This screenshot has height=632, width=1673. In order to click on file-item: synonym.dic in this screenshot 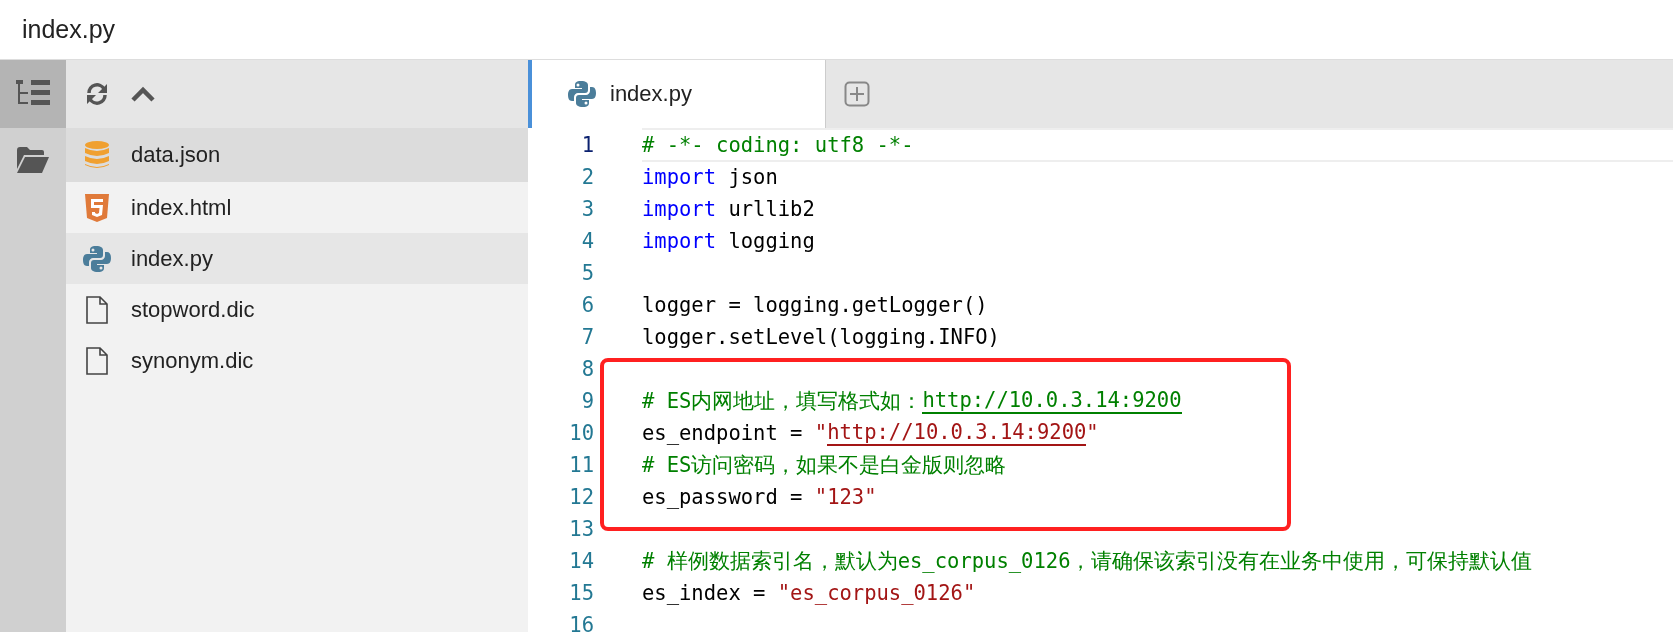, I will do `click(297, 360)`.